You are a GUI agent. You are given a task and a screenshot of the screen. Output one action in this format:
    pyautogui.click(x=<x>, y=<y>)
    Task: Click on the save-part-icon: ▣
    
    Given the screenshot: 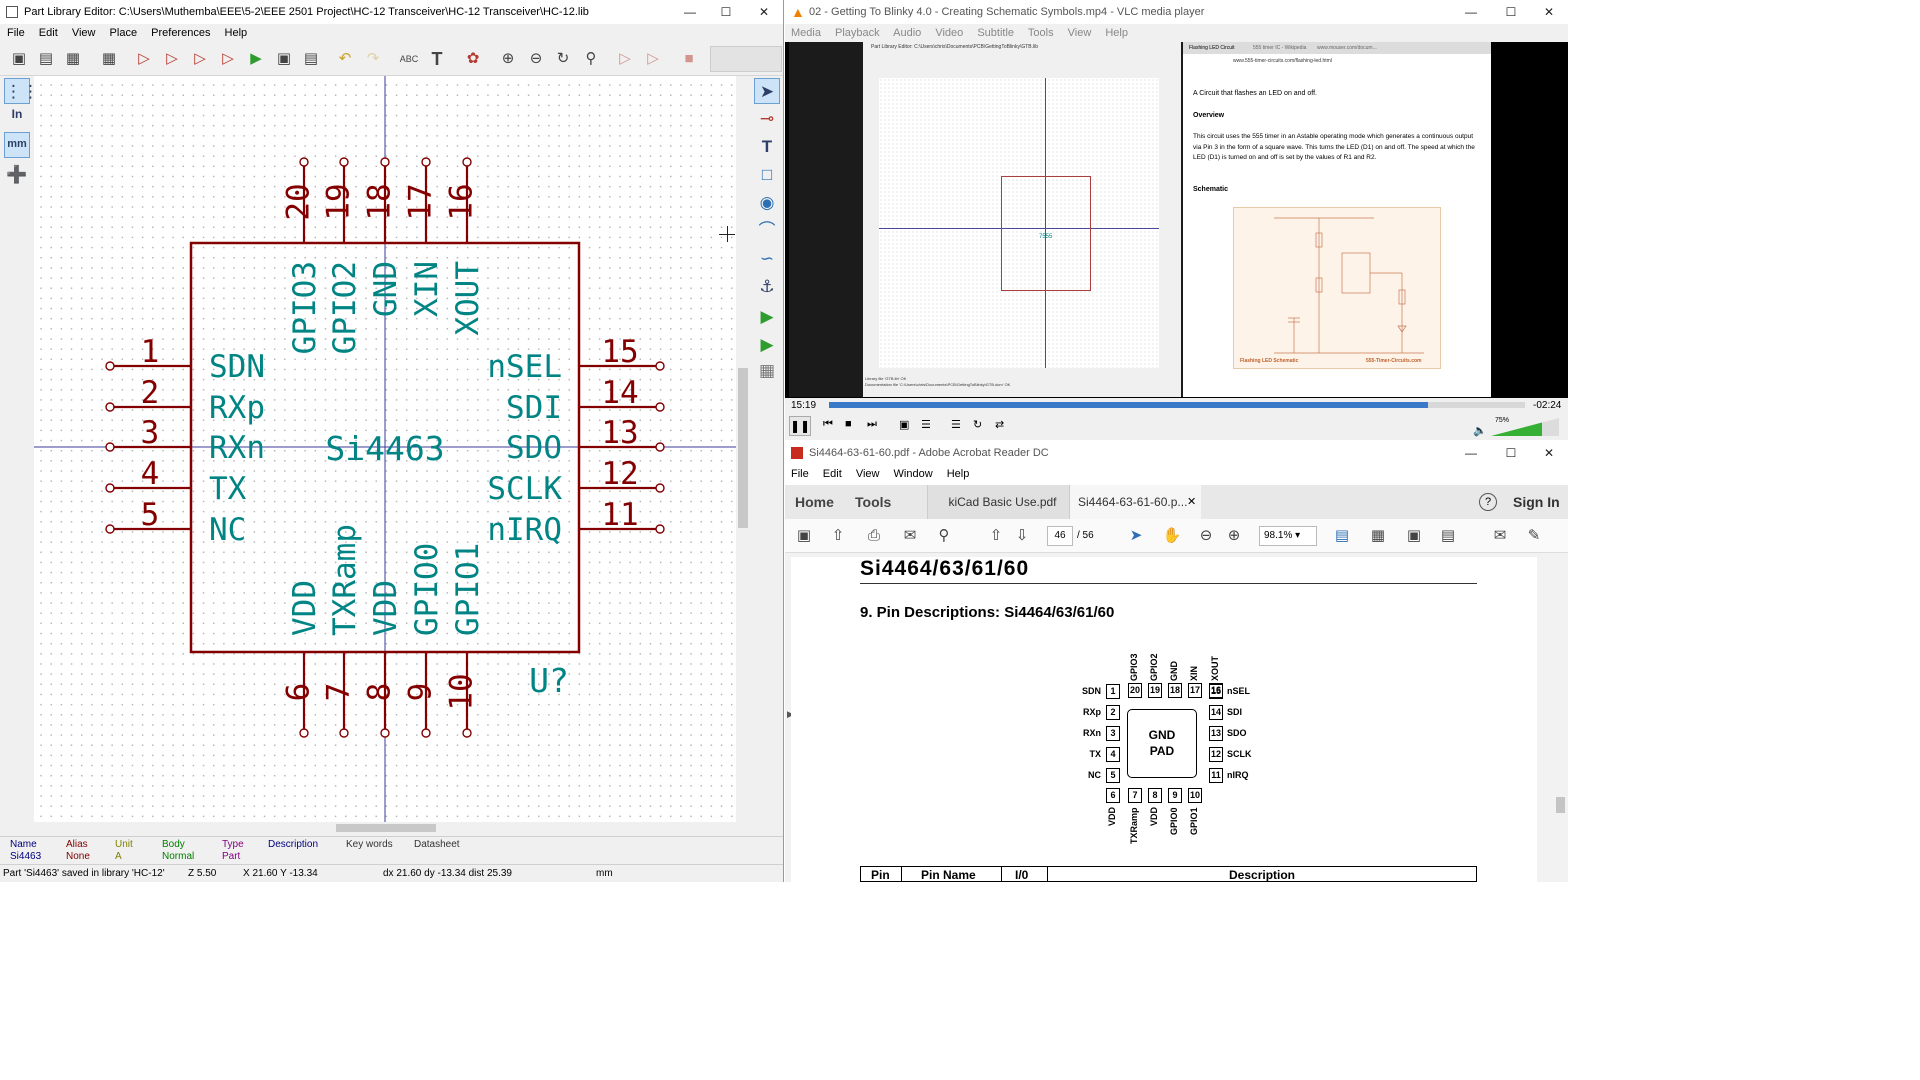 What is the action you would take?
    pyautogui.click(x=284, y=59)
    